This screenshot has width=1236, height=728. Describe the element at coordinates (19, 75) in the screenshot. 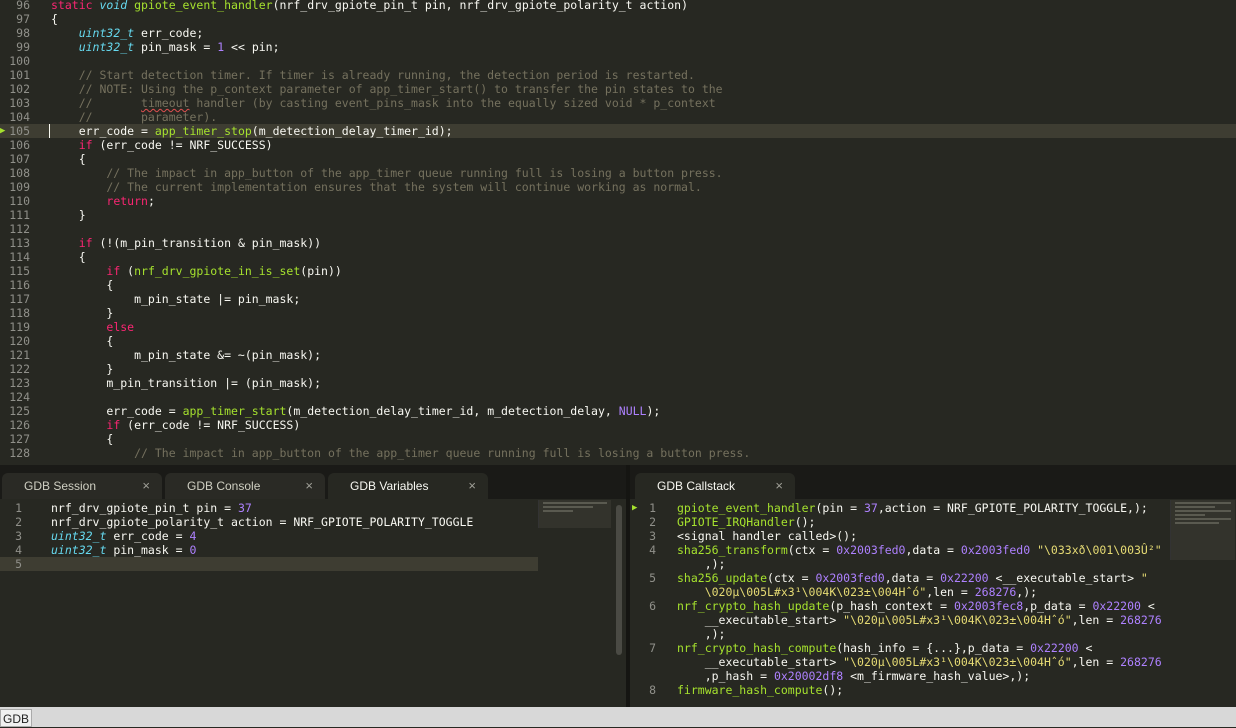

I see `line-number: 101` at that location.